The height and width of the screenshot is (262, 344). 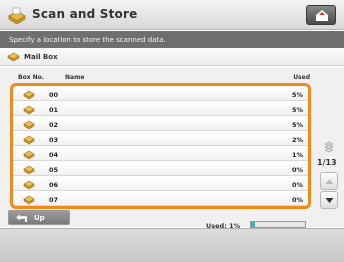 What do you see at coordinates (297, 155) in the screenshot?
I see `box-used: 1%` at bounding box center [297, 155].